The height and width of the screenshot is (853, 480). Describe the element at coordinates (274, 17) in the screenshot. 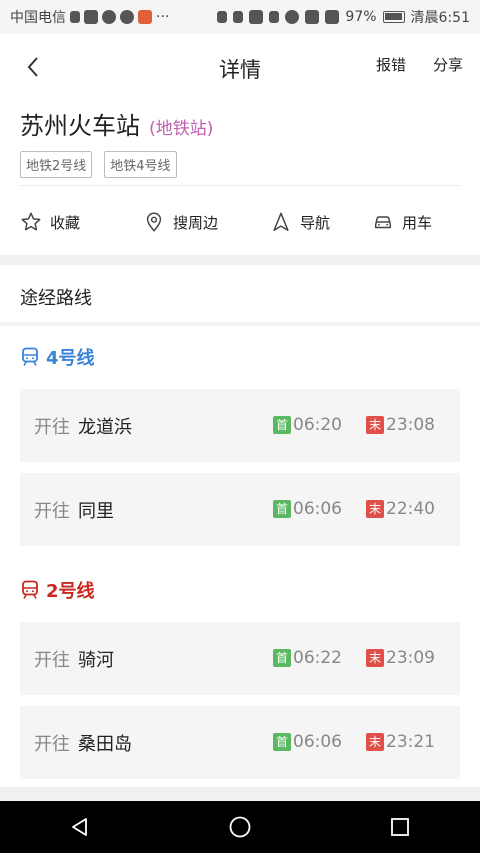

I see `vibrate-icon` at that location.